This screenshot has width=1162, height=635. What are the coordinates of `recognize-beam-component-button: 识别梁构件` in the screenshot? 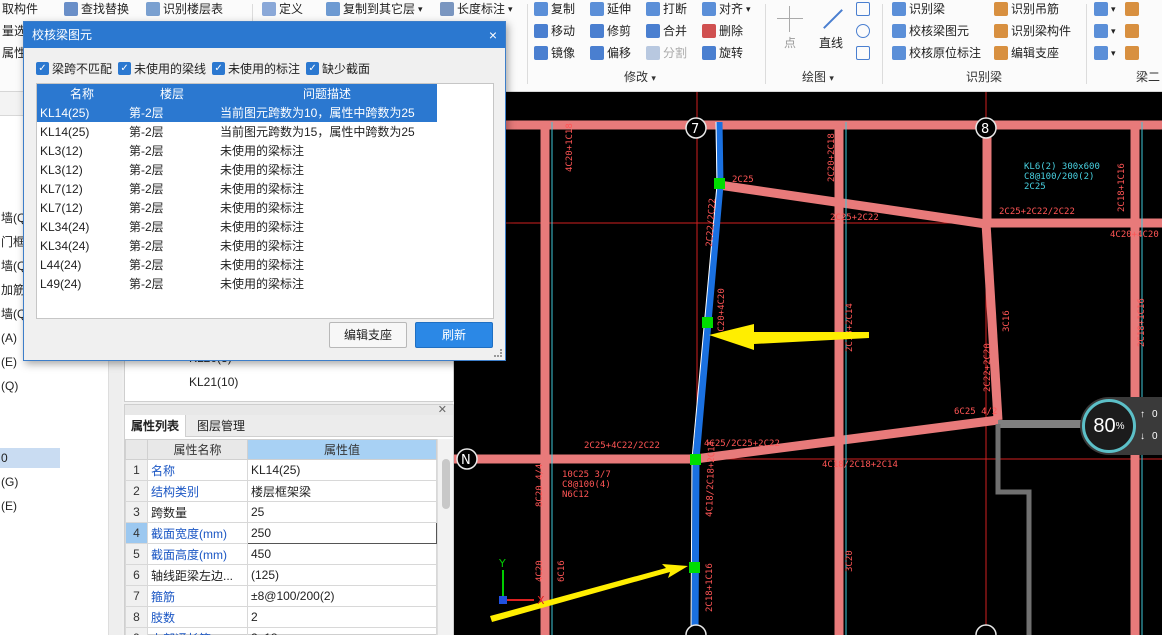 It's located at (1032, 31).